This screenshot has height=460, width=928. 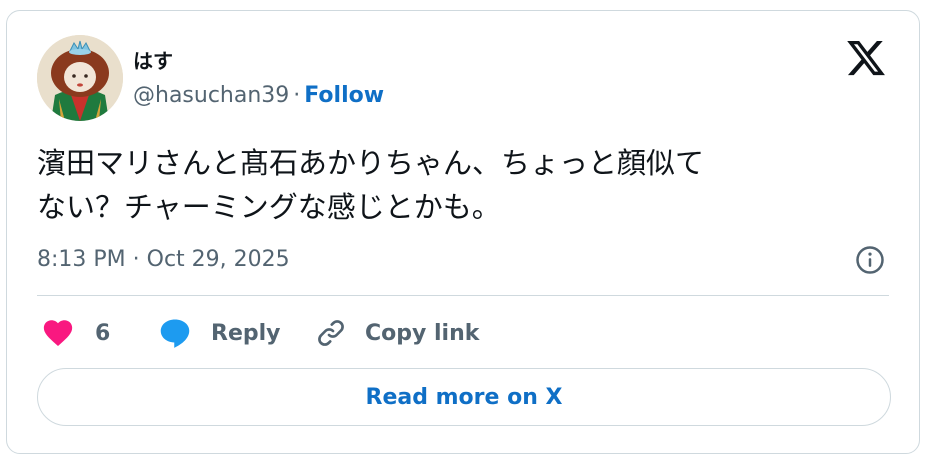 What do you see at coordinates (331, 333) in the screenshot?
I see `link-icon` at bounding box center [331, 333].